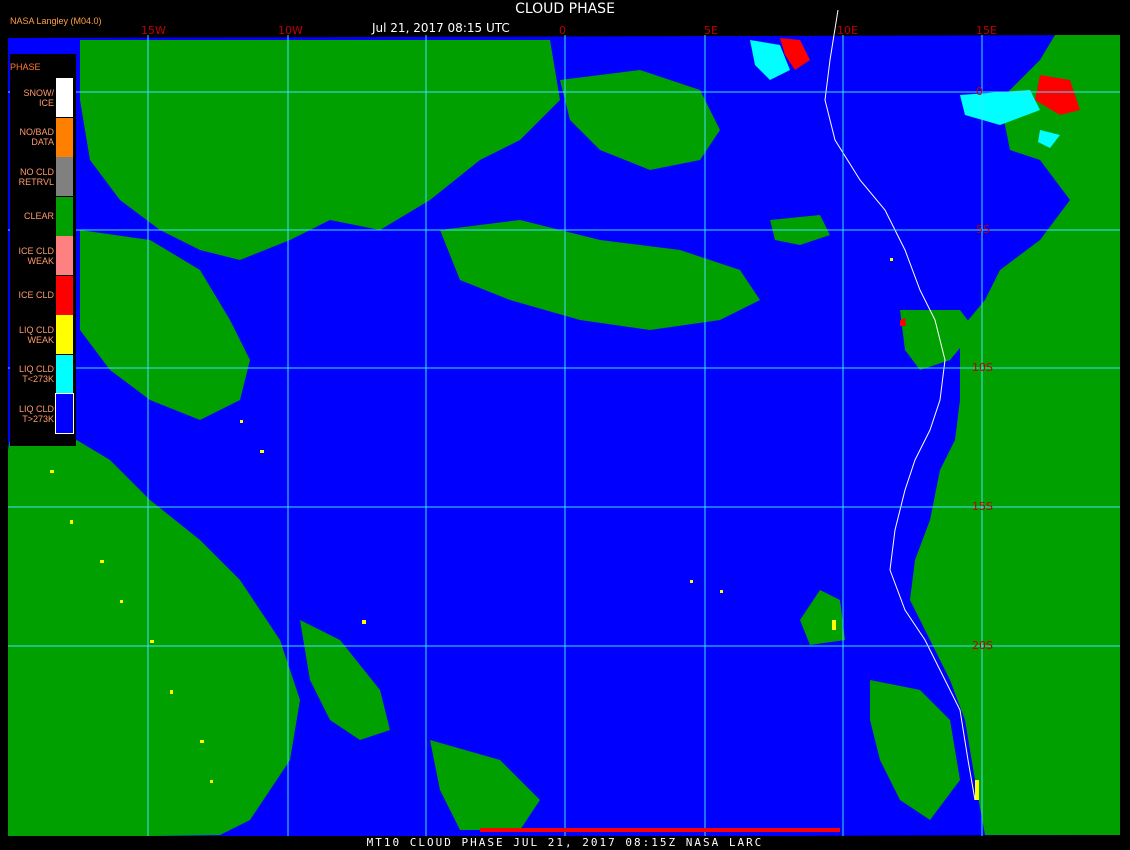 The image size is (1130, 850). I want to click on legend-label: LIQ CLD T>273K, so click(36, 413).